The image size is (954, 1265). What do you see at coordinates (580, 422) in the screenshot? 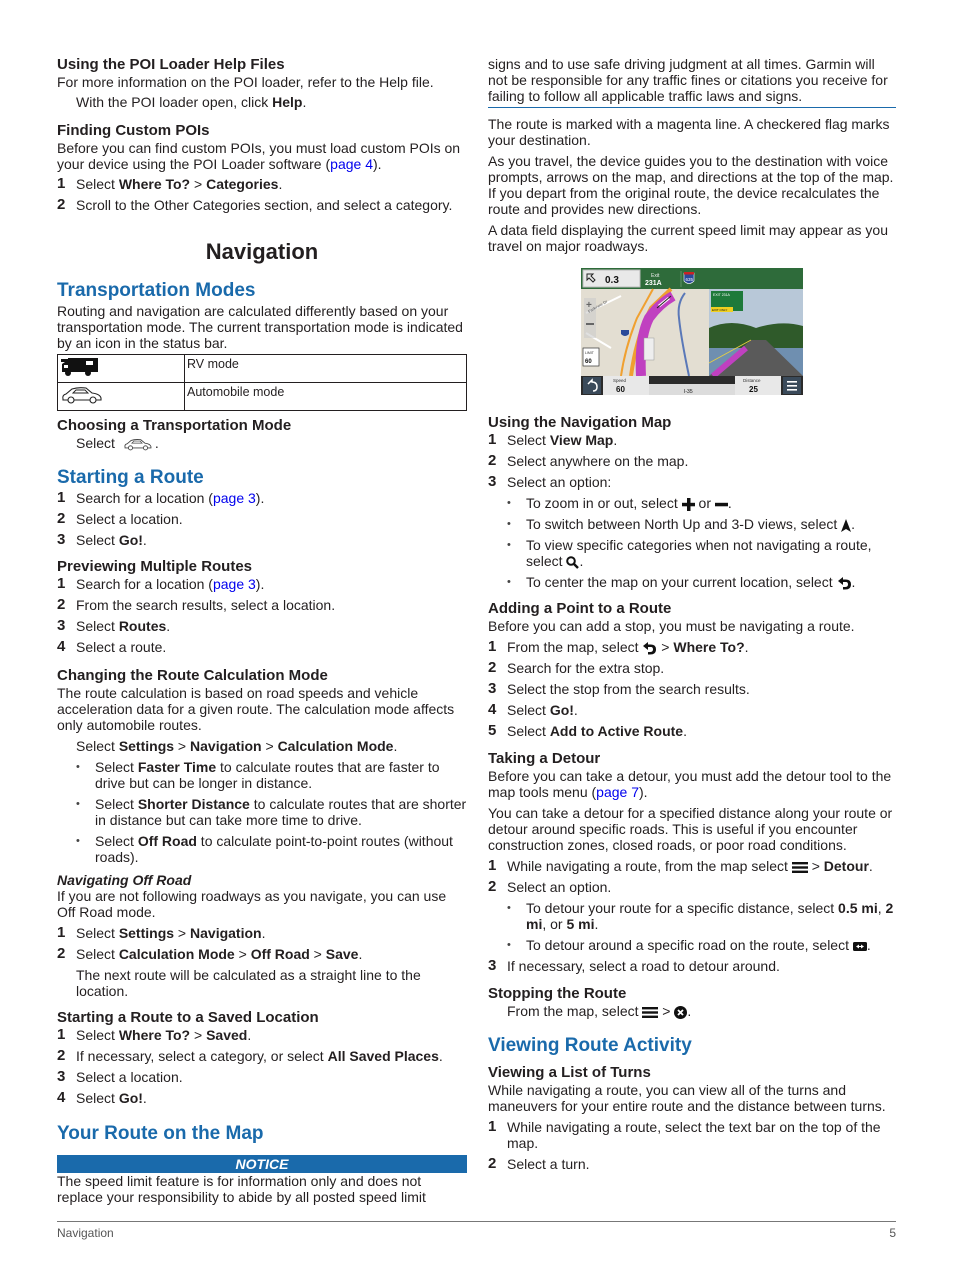
I see `section-heading: Using the Navigation Map` at bounding box center [580, 422].